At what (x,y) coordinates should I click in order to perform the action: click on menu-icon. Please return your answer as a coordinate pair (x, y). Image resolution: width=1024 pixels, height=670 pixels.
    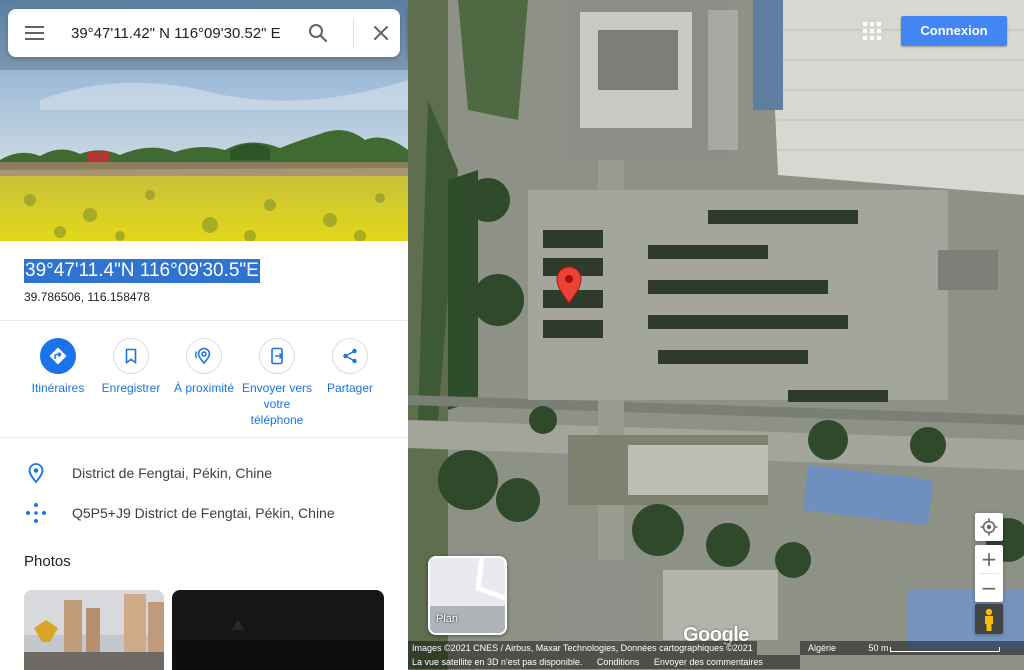
    Looking at the image, I should click on (35, 33).